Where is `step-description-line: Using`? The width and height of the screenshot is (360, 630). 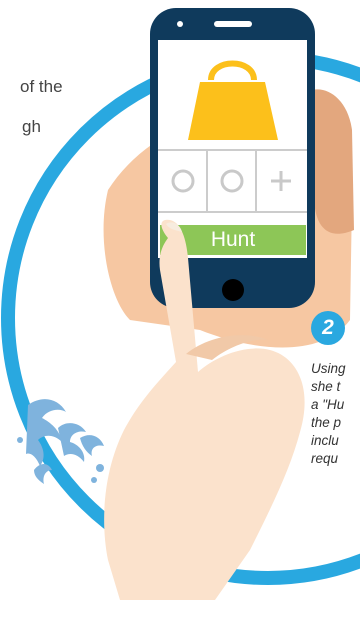
step-description-line: Using is located at coordinates (328, 368).